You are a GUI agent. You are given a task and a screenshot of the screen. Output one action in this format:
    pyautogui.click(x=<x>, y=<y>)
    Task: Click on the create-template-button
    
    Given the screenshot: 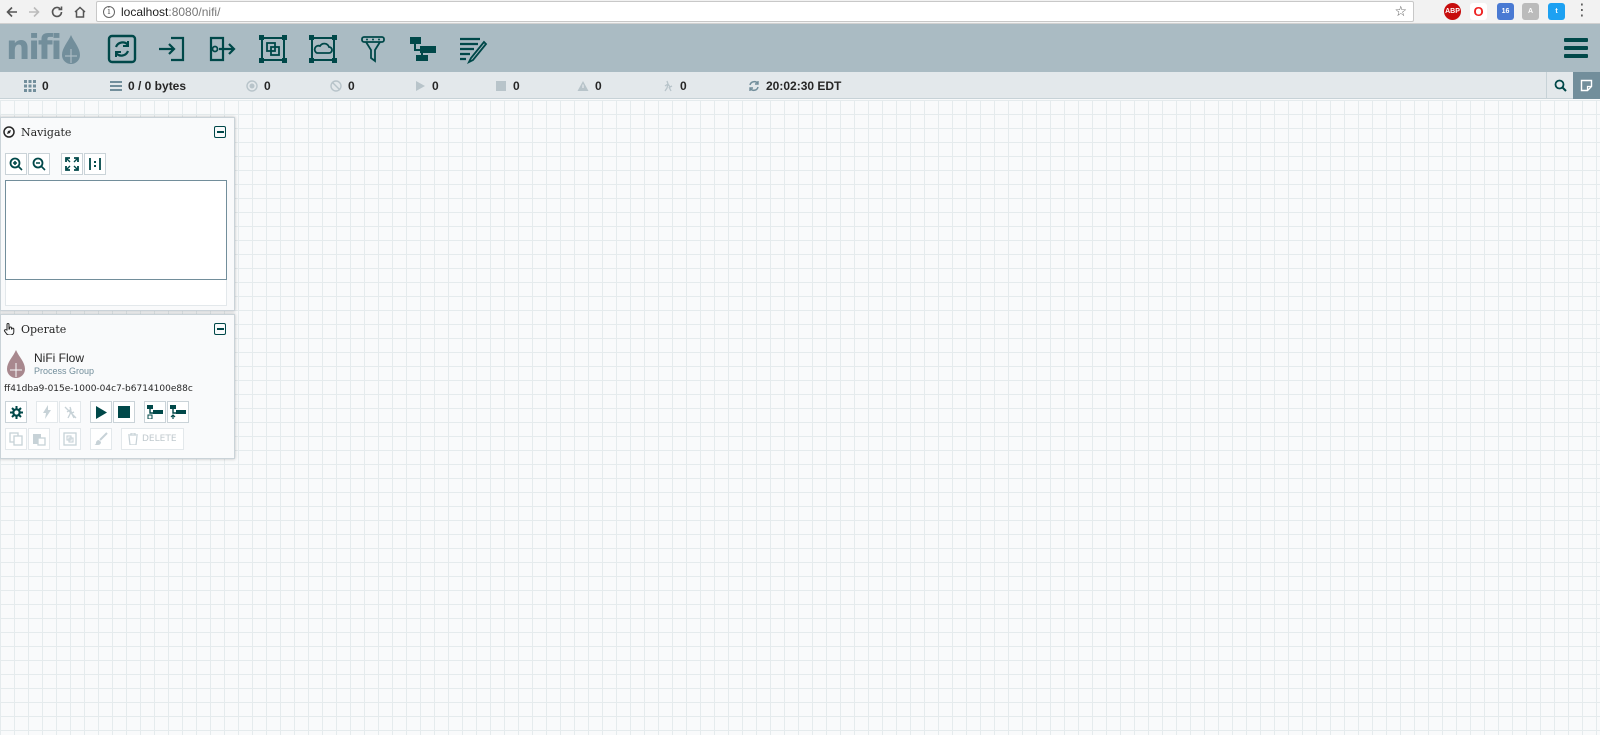 What is the action you would take?
    pyautogui.click(x=155, y=412)
    